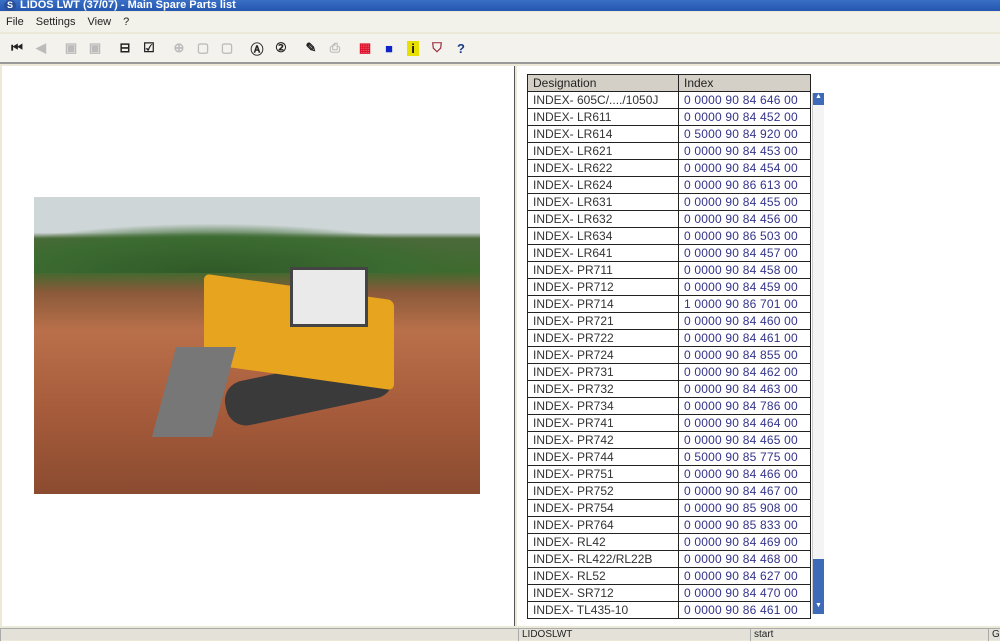 The image size is (1000, 641). I want to click on scroll-down-button: ▼, so click(818, 608).